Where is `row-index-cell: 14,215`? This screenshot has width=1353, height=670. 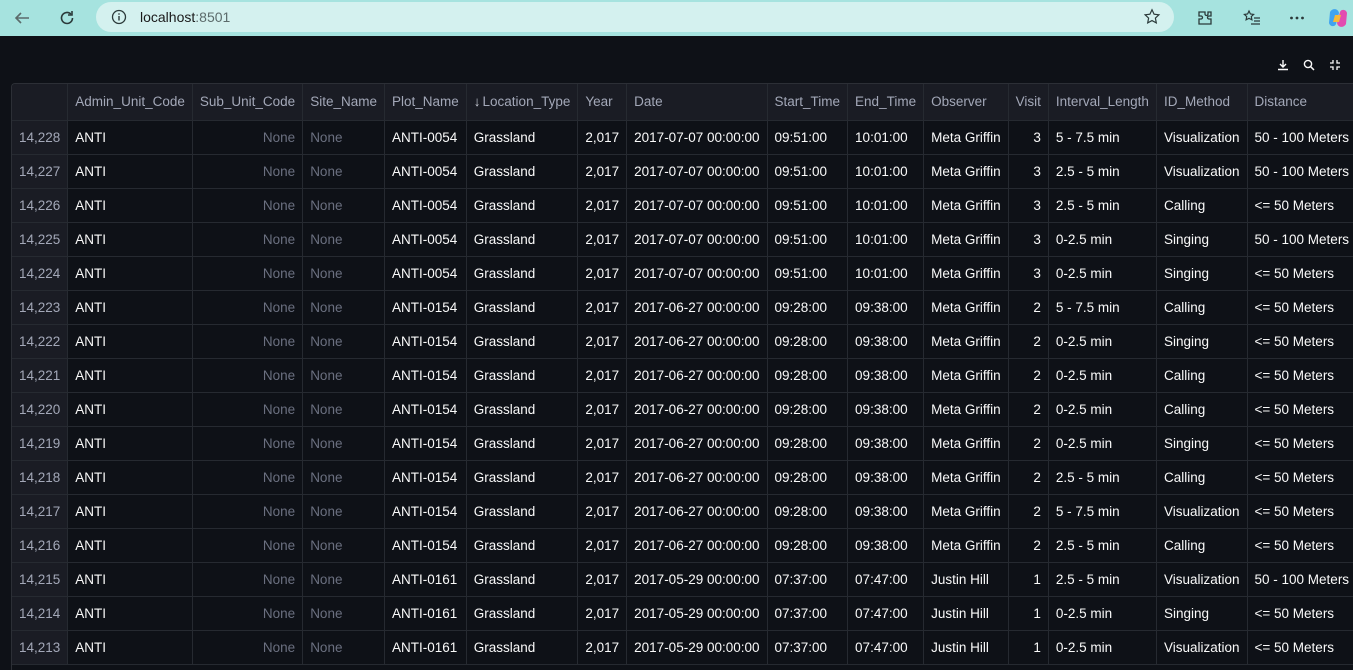 row-index-cell: 14,215 is located at coordinates (40, 579).